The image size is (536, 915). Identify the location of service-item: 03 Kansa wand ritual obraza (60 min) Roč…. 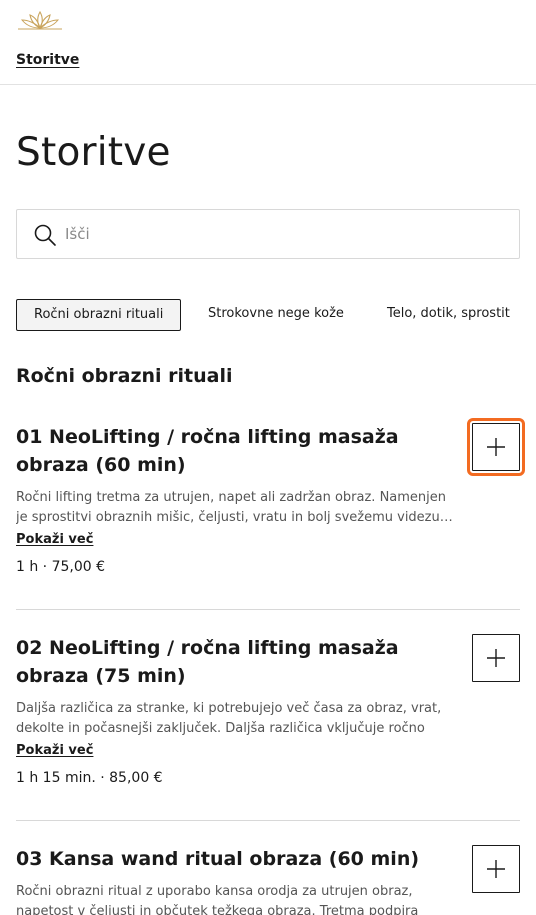
(268, 880).